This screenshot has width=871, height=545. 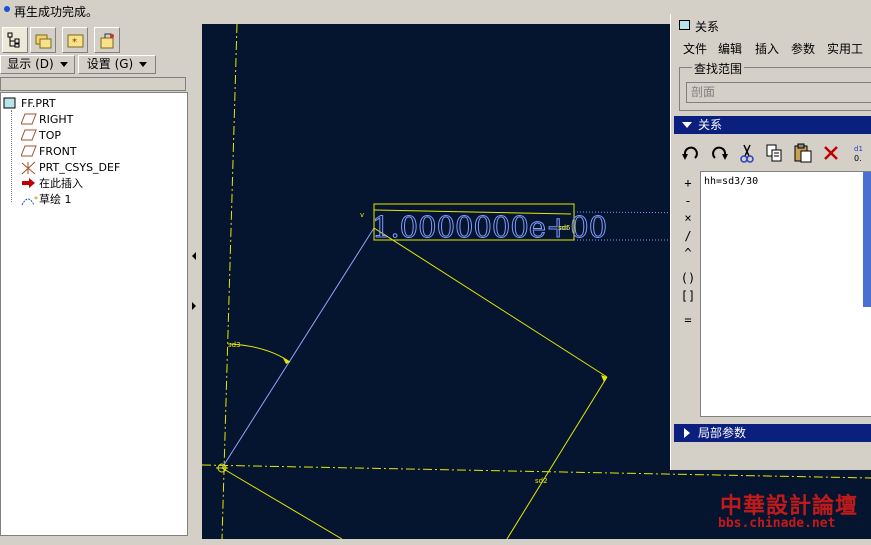 I want to click on svg-text: 0., so click(x=858, y=158).